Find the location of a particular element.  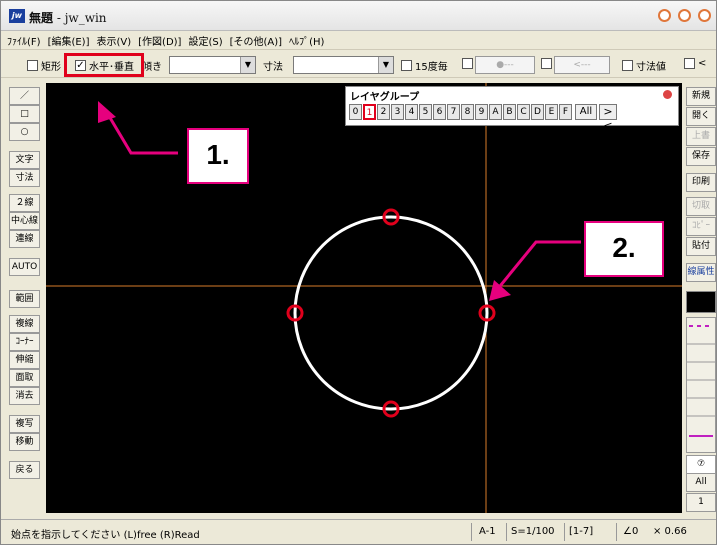

tool-text: 文字 is located at coordinates (24, 160).